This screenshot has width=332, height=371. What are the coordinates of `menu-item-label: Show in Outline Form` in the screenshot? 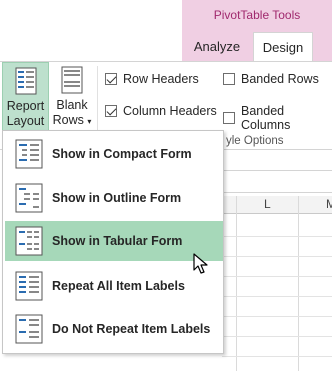 It's located at (117, 198).